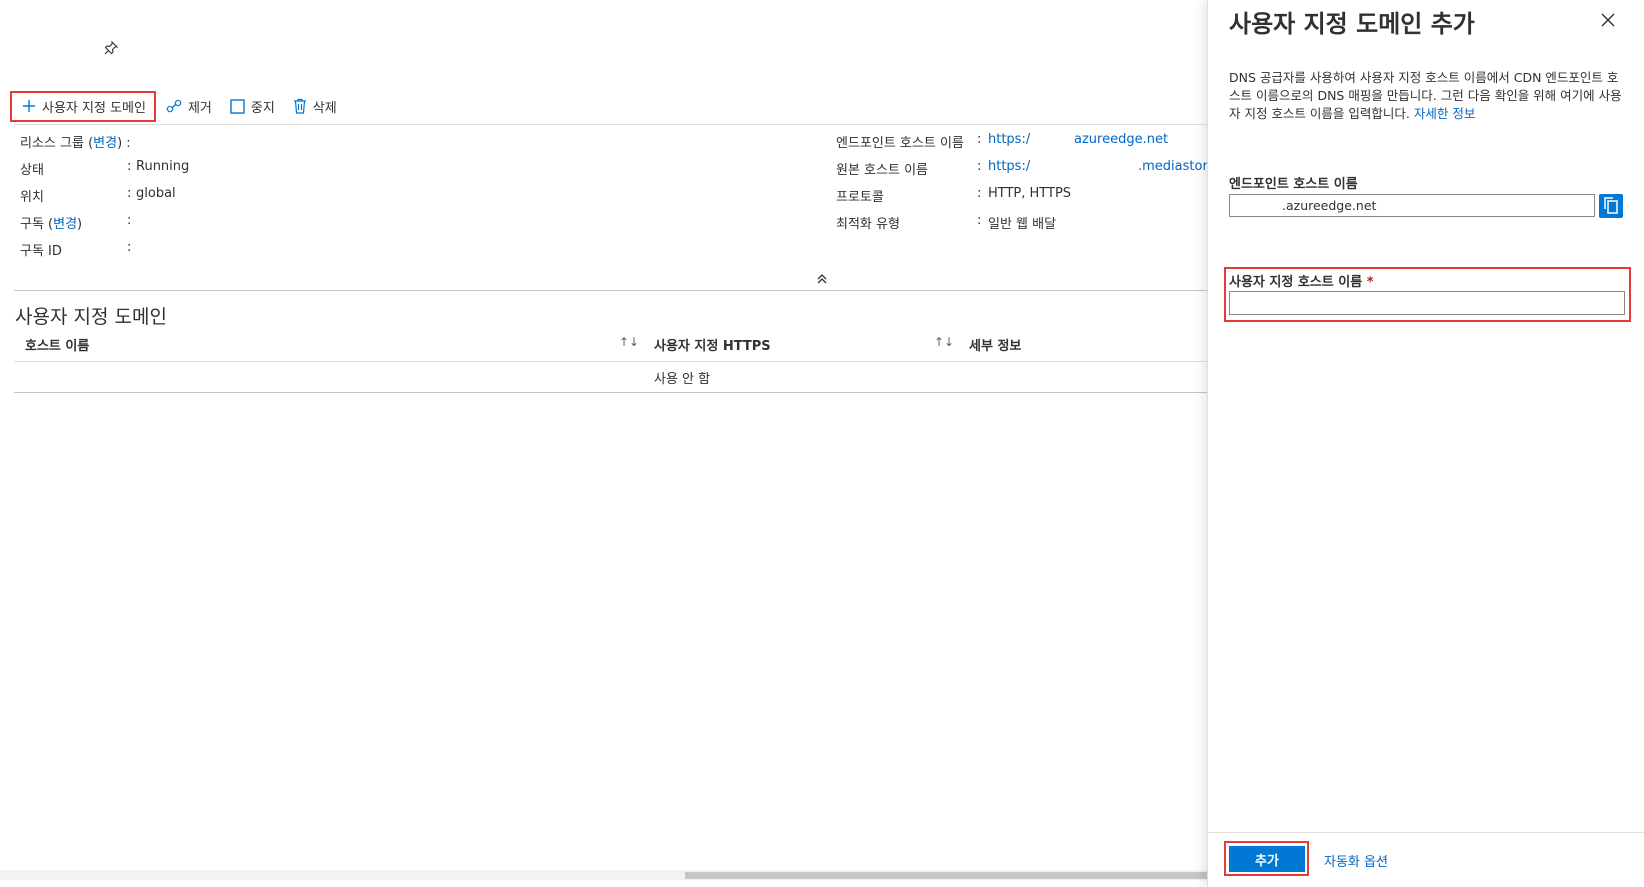  What do you see at coordinates (262, 108) in the screenshot?
I see `stop-label: 중지` at bounding box center [262, 108].